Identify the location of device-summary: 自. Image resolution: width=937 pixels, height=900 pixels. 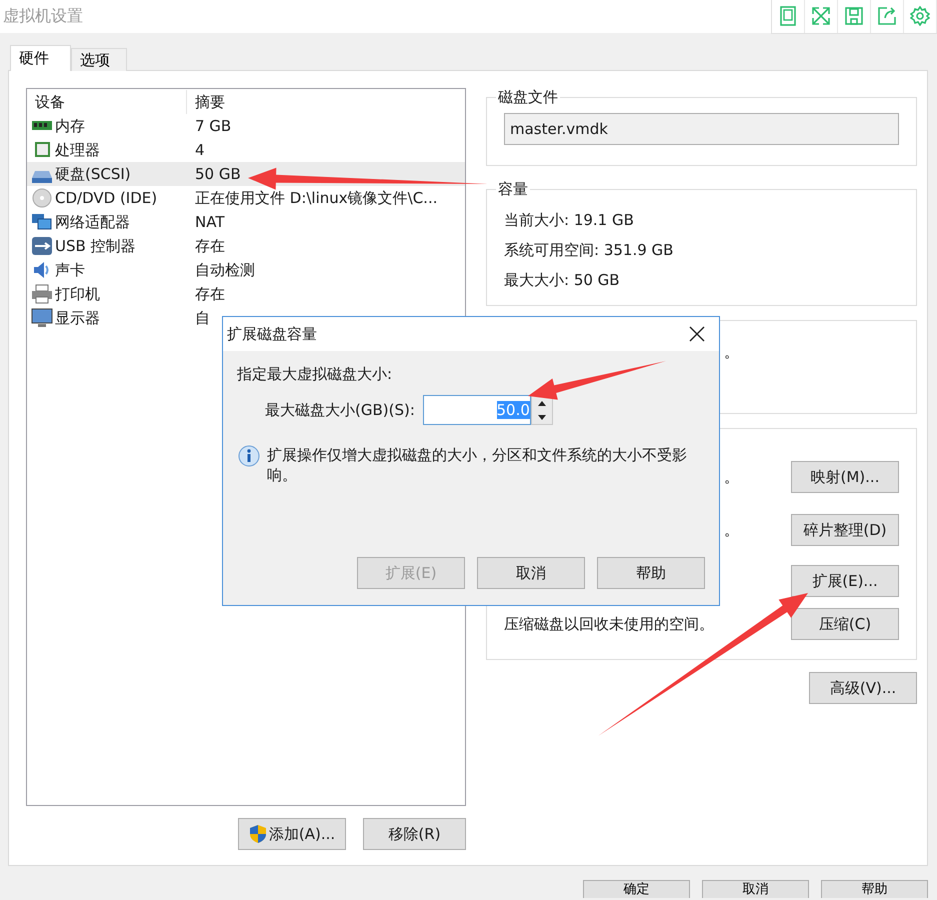
(202, 318).